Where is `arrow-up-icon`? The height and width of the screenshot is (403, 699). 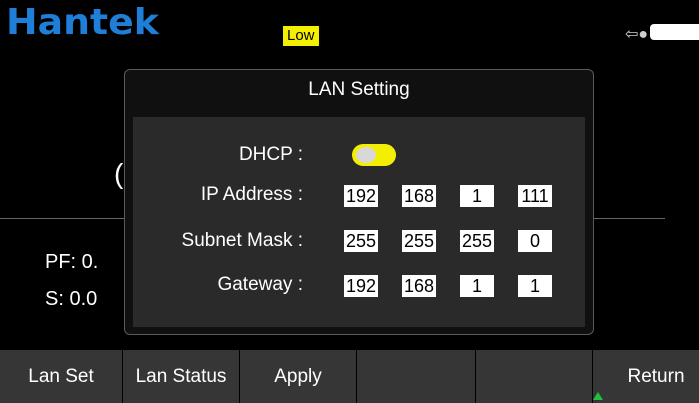 arrow-up-icon is located at coordinates (598, 396).